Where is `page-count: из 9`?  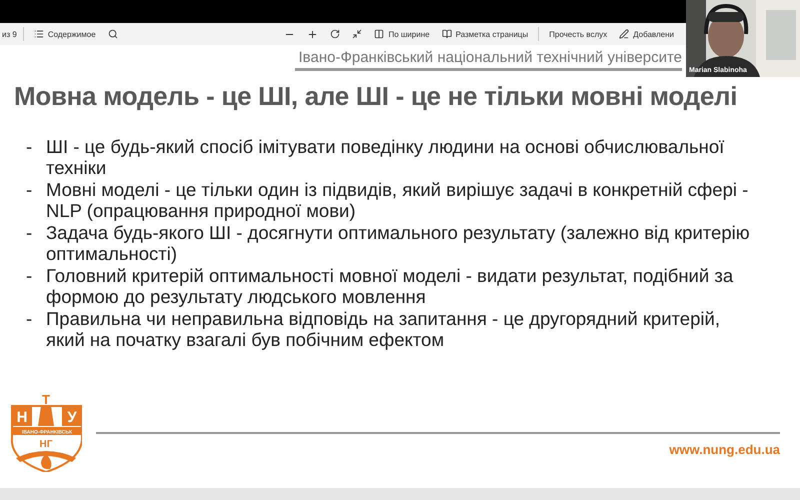
page-count: из 9 is located at coordinates (9, 34).